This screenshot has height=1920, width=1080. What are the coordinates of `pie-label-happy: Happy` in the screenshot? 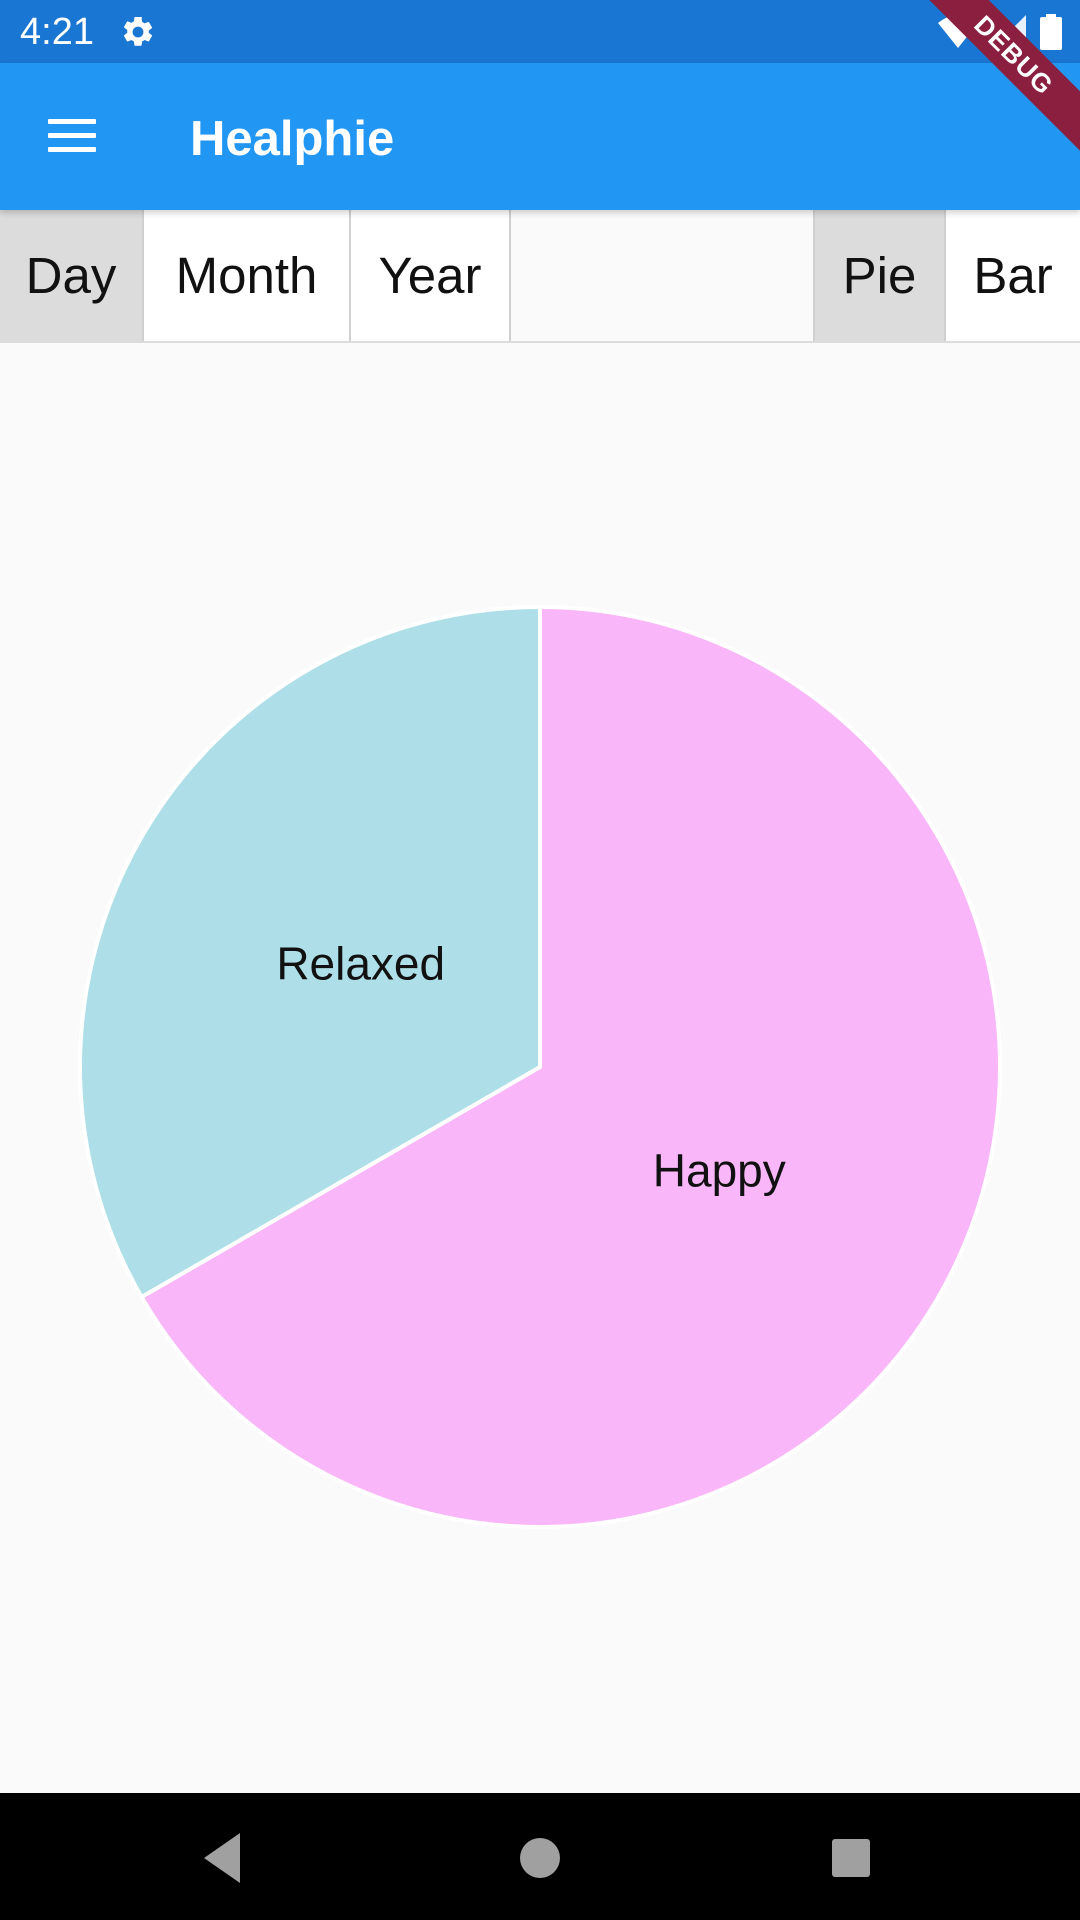 It's located at (719, 1171).